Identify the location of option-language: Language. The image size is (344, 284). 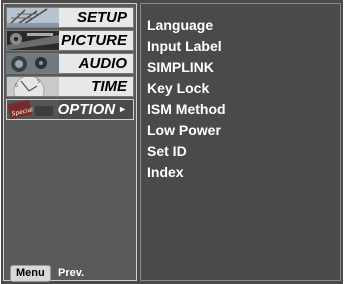
(186, 25).